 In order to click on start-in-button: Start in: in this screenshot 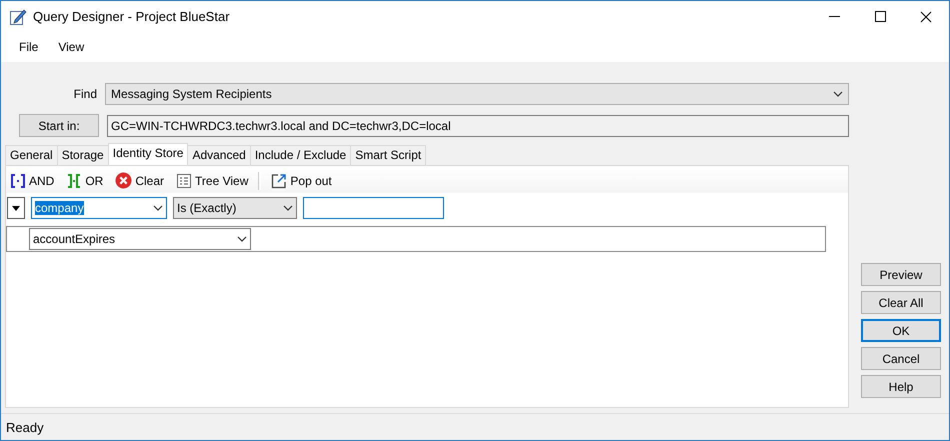, I will do `click(59, 125)`.